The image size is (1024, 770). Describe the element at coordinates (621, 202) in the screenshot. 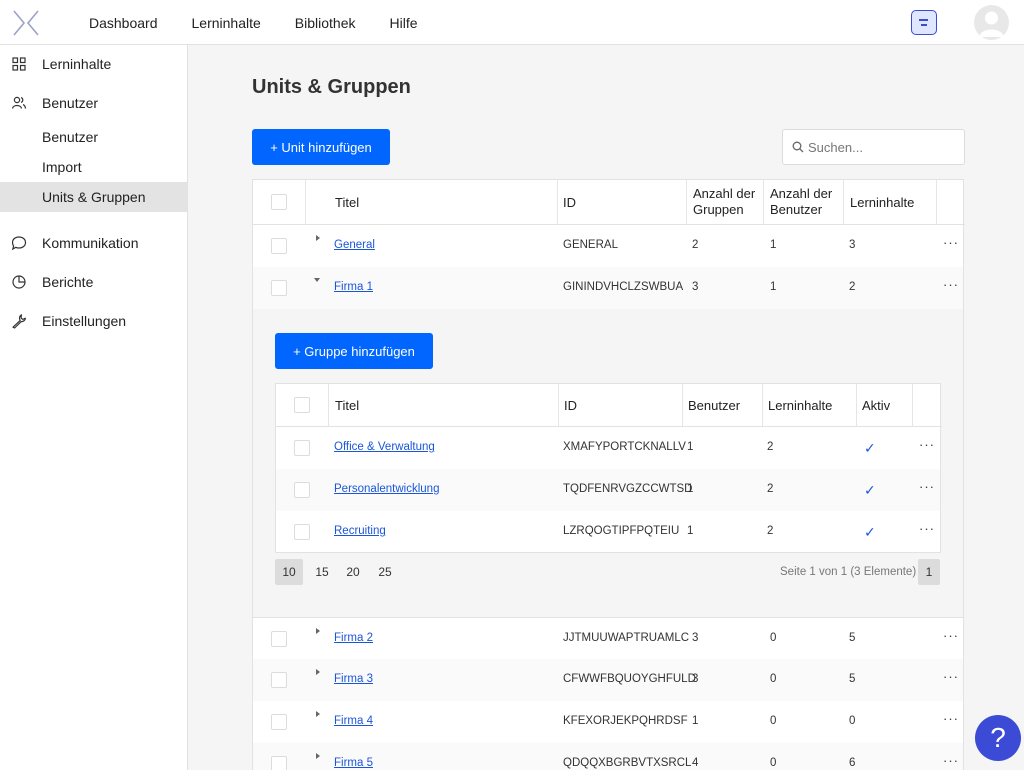

I see `column-header-id: ID` at that location.